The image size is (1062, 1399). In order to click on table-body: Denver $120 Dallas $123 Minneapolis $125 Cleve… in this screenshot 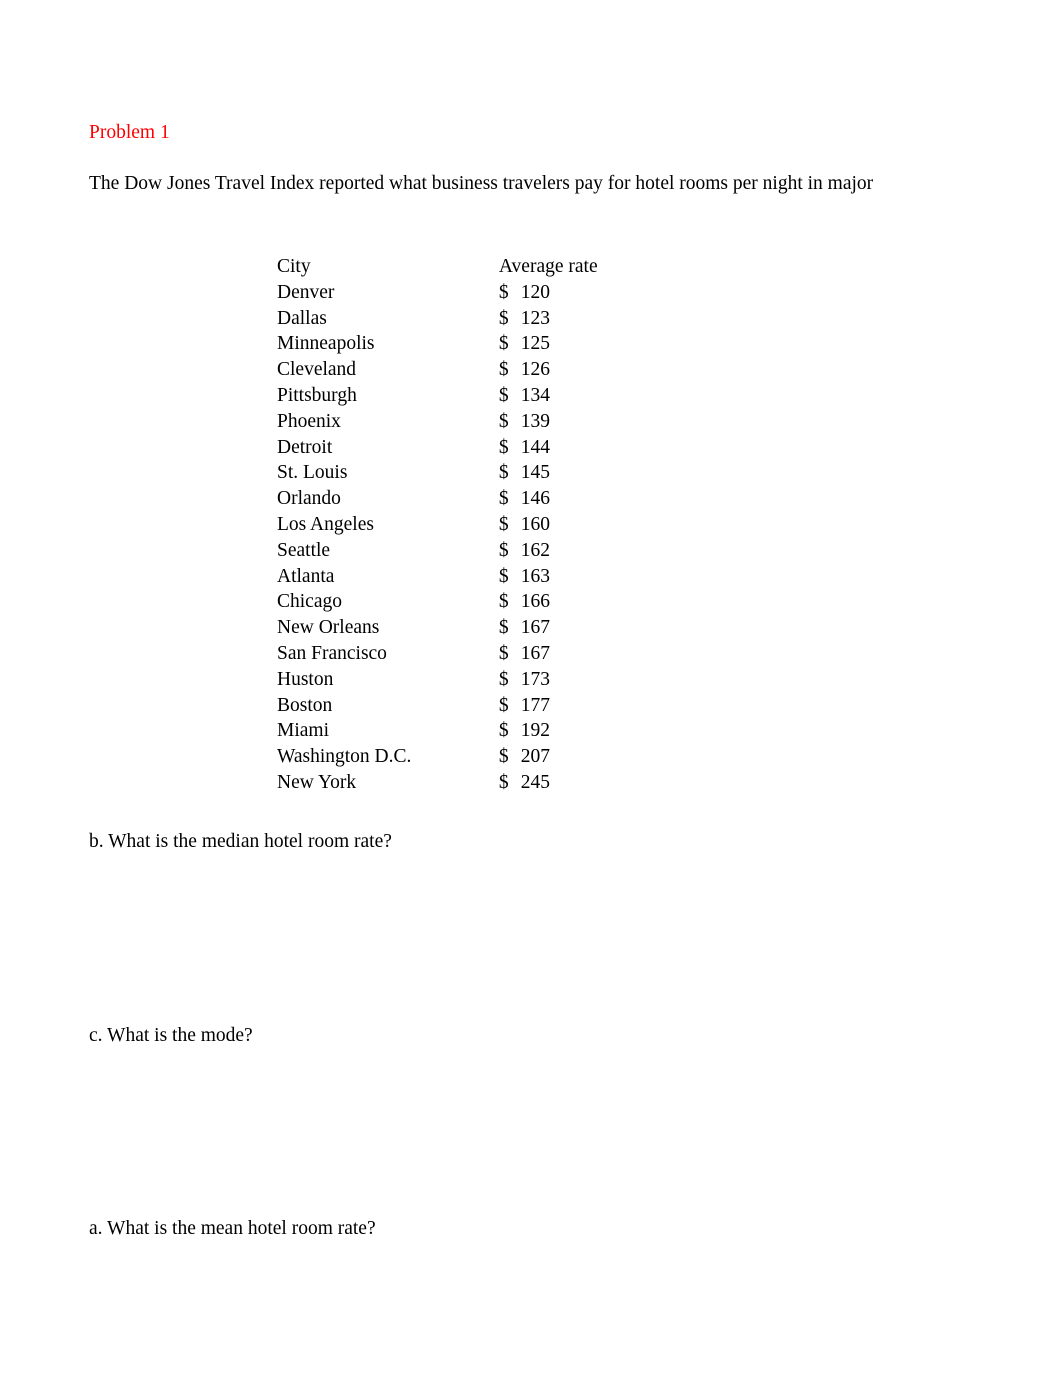, I will do `click(447, 538)`.